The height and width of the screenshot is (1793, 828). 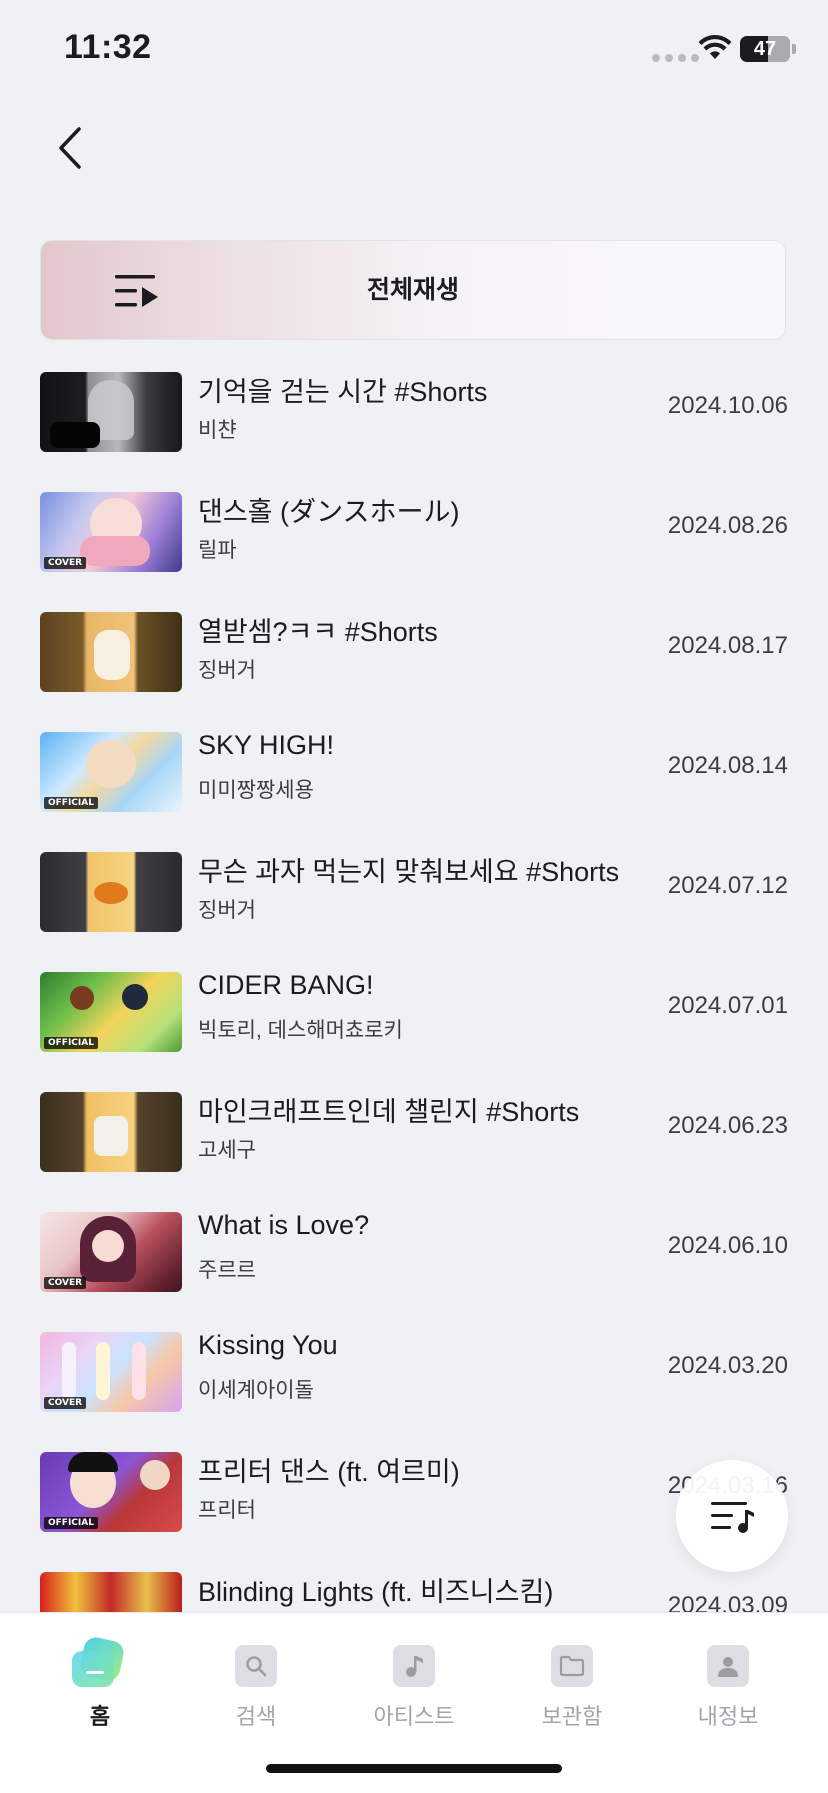 I want to click on track-row: 기억을 걷는 시간 #Shorts 비챤 2024.10.06, so click(x=414, y=426).